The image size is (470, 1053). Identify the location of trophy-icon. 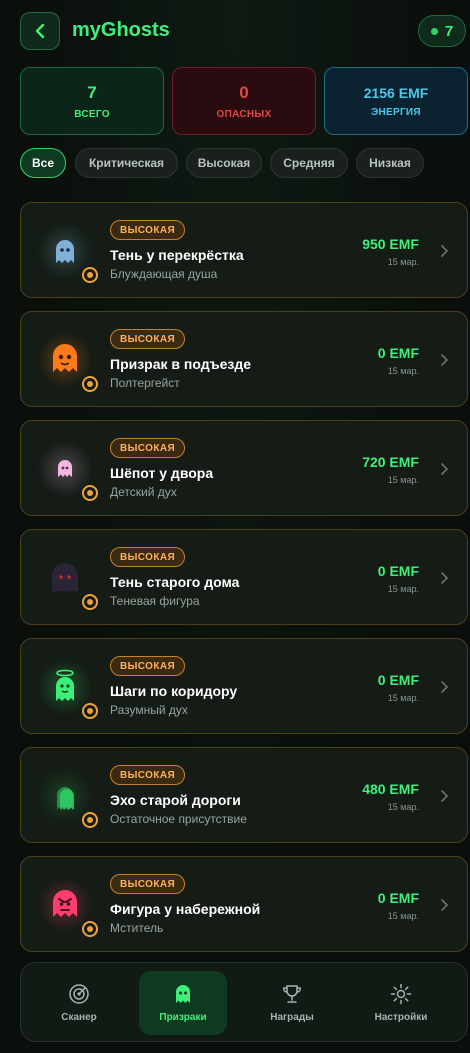
(292, 994).